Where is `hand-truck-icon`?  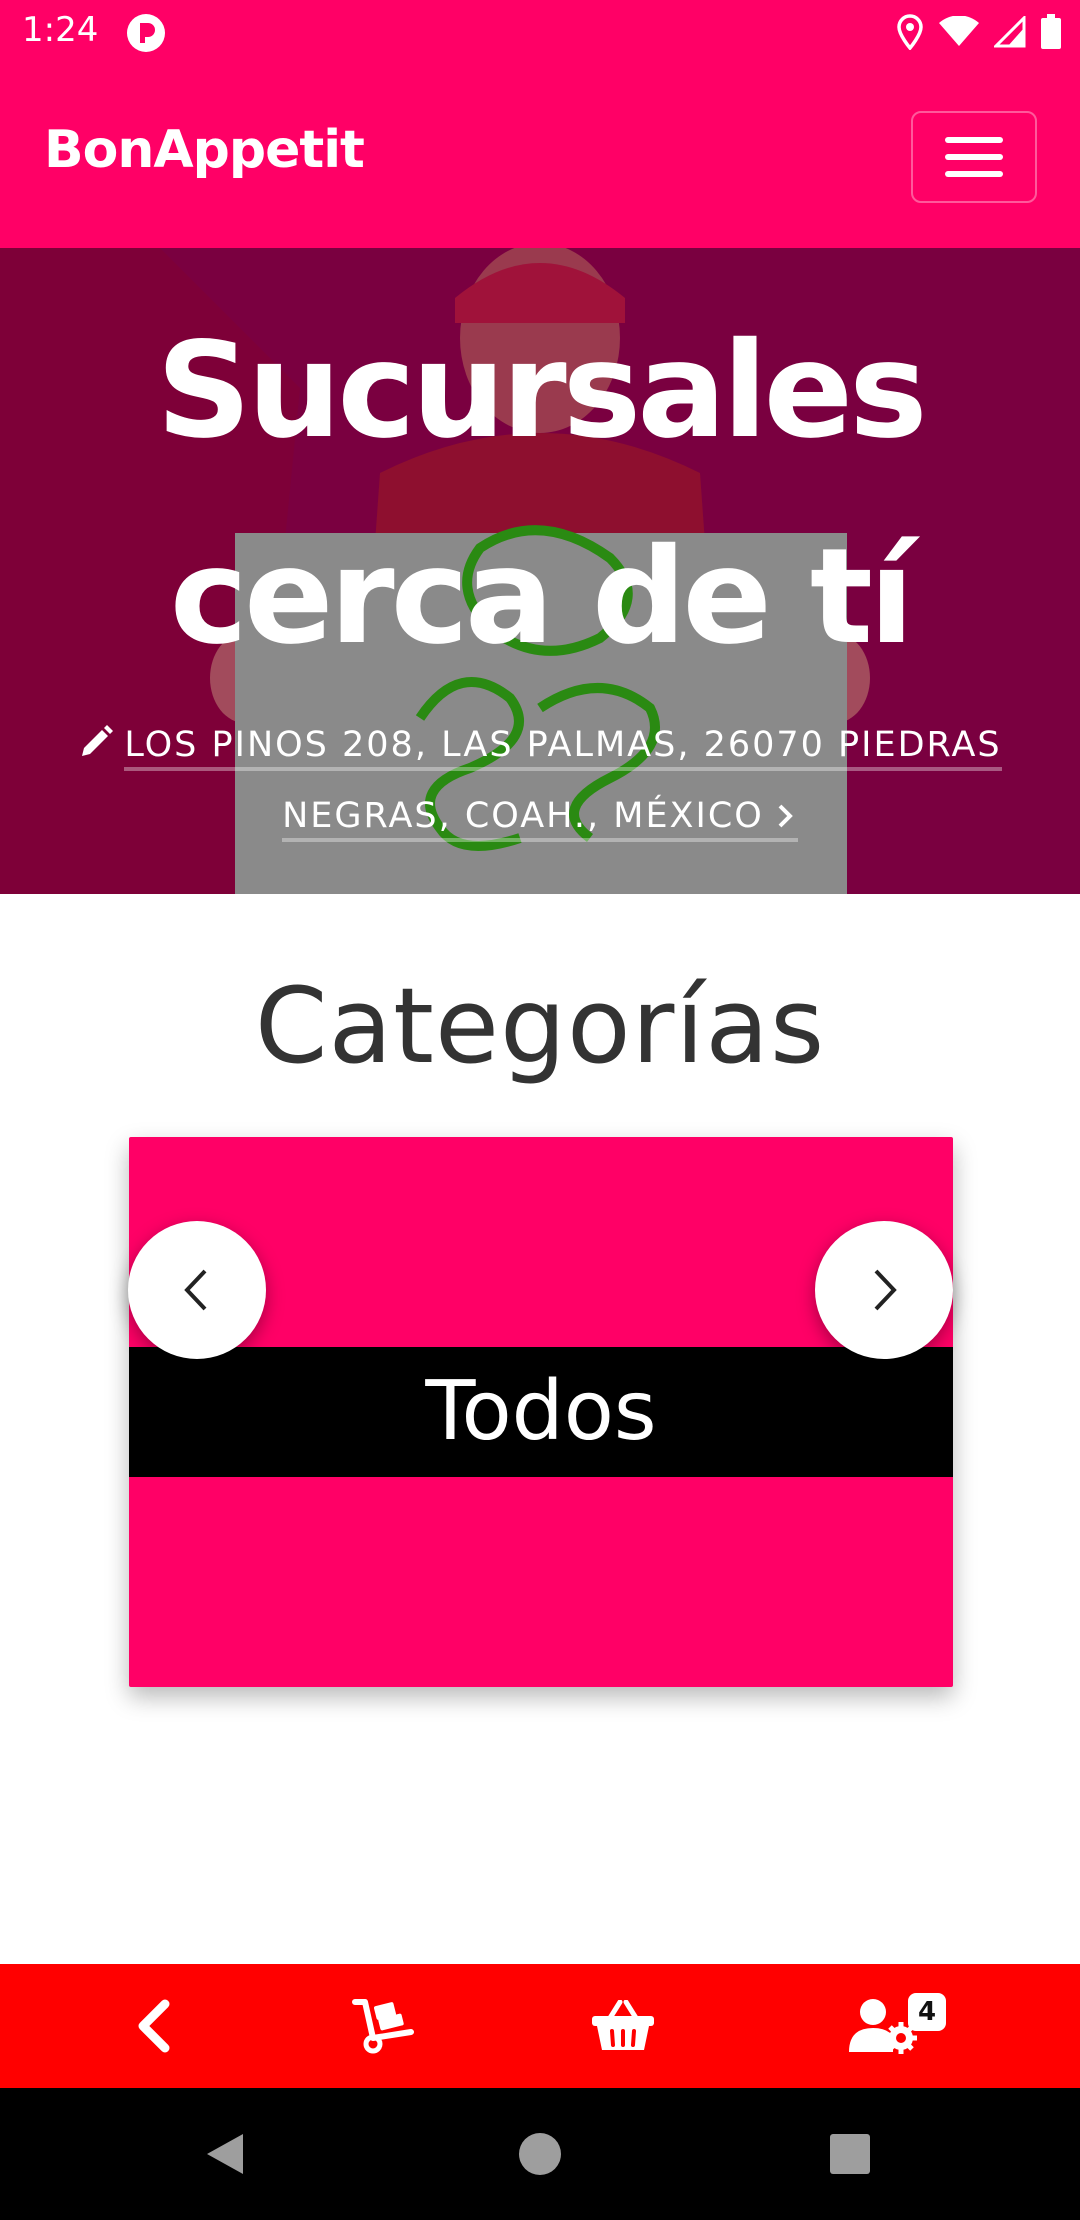
hand-truck-icon is located at coordinates (382, 2026).